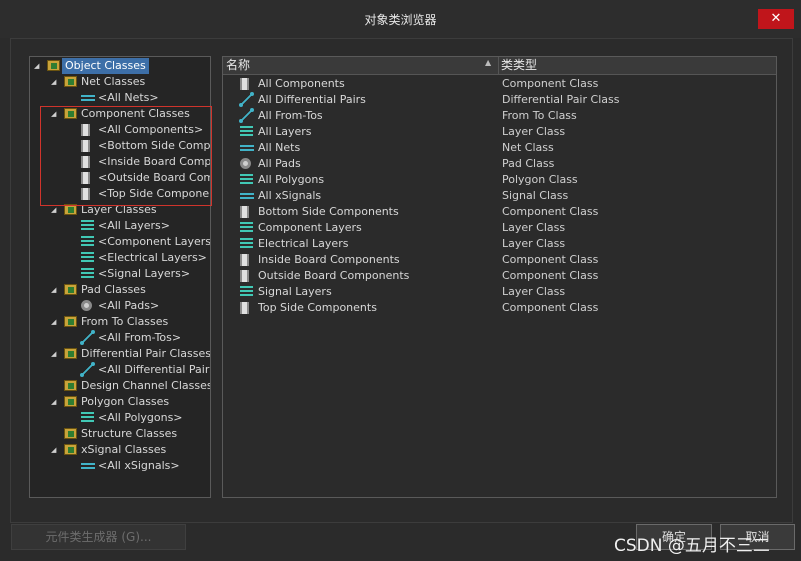 The image size is (801, 561). What do you see at coordinates (499, 228) in the screenshot?
I see `list-row: Component Layers Layer Class` at bounding box center [499, 228].